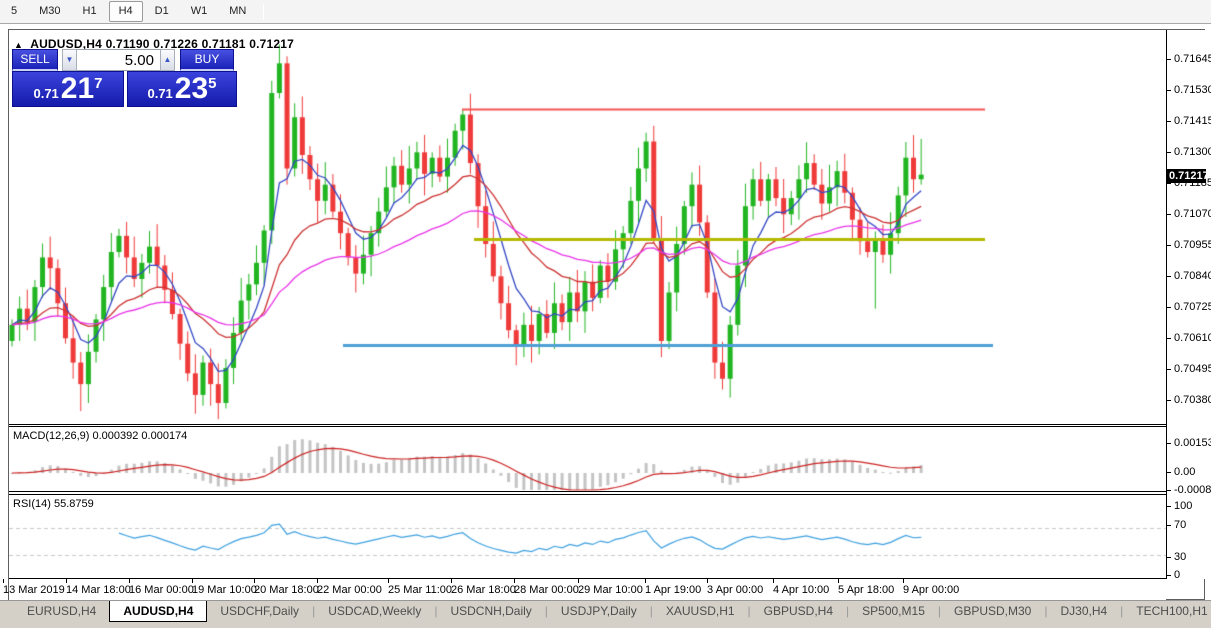 This screenshot has width=1211, height=628. Describe the element at coordinates (1189, 245) in the screenshot. I see `price-label: 0.70955` at that location.